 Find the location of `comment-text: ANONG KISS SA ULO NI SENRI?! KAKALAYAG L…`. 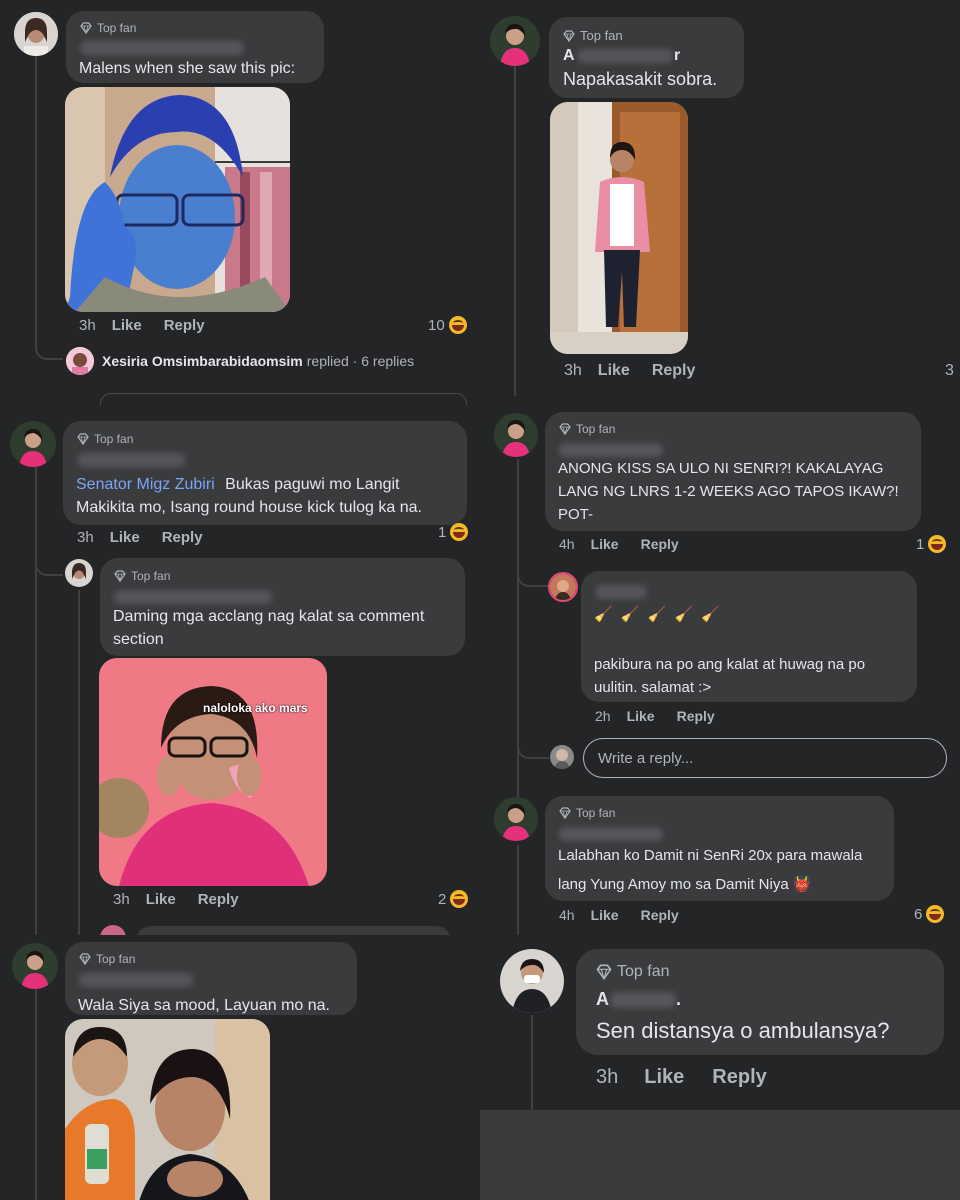

comment-text: ANONG KISS SA ULO NI SENRI?! KAKALAYAG L… is located at coordinates (728, 491).